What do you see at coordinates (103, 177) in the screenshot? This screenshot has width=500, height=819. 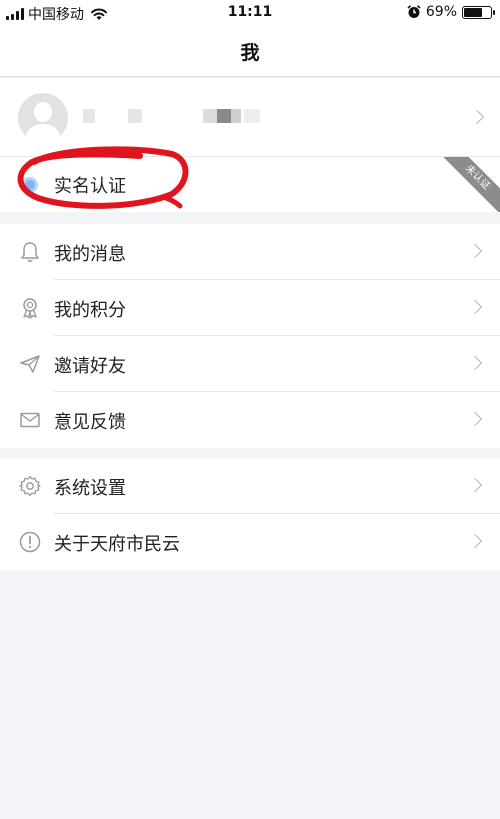 I see `red-annotation-circle` at bounding box center [103, 177].